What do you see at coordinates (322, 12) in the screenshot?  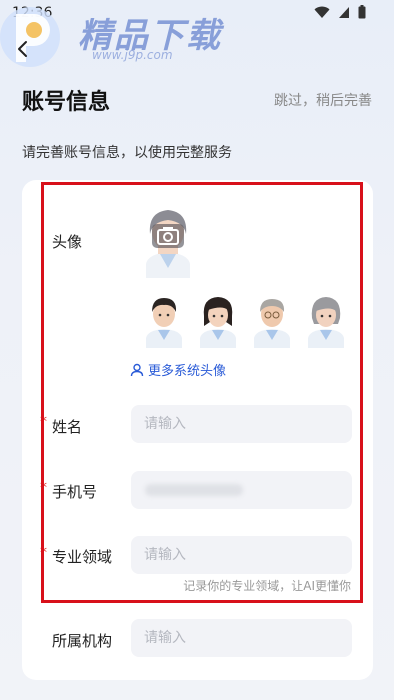 I see `wifi-icon` at bounding box center [322, 12].